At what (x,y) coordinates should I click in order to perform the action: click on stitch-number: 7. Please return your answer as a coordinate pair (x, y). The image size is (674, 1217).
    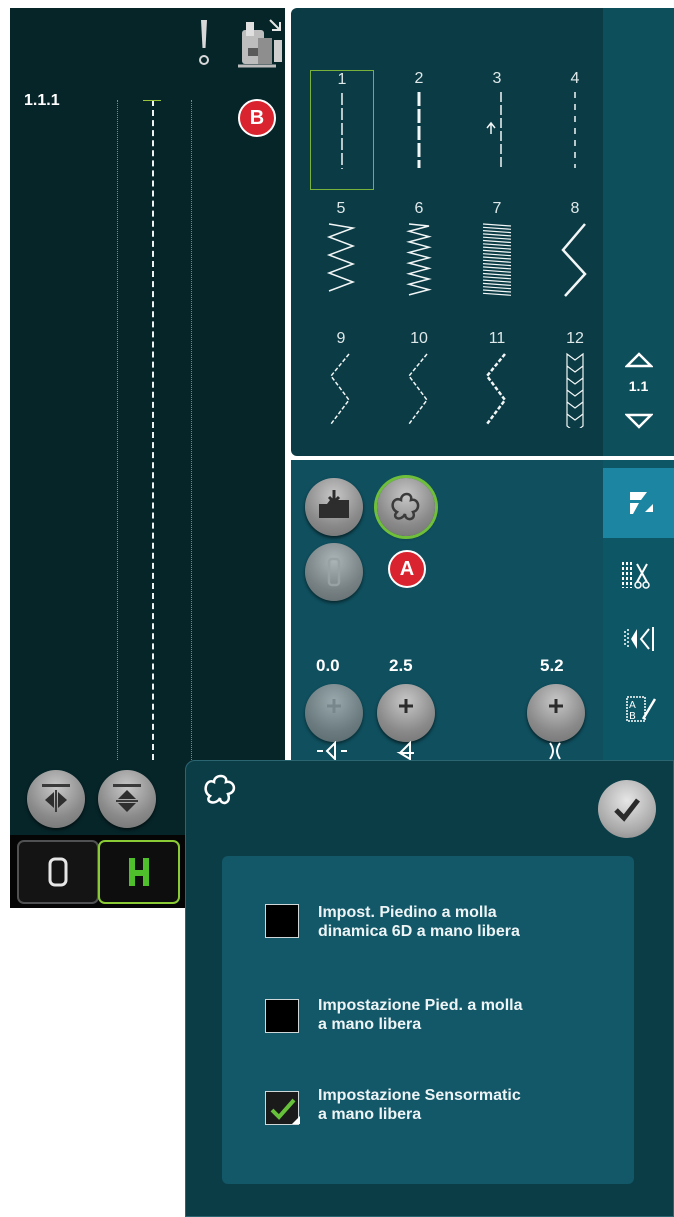
    Looking at the image, I should click on (497, 208).